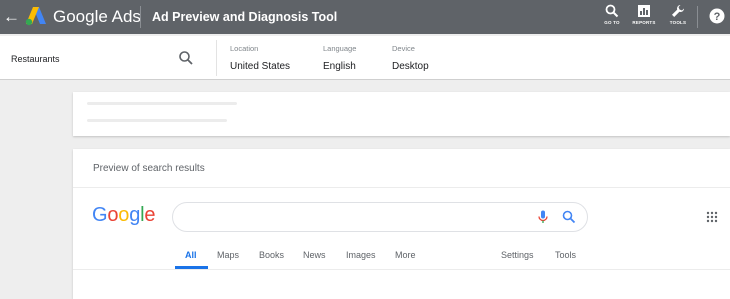  I want to click on logo-letter: g, so click(135, 215).